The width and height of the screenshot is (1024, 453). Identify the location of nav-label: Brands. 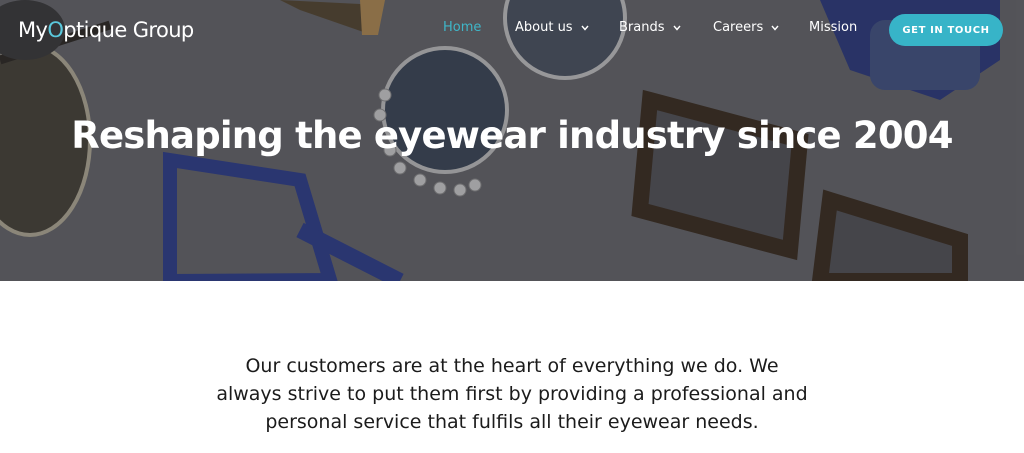
(642, 27).